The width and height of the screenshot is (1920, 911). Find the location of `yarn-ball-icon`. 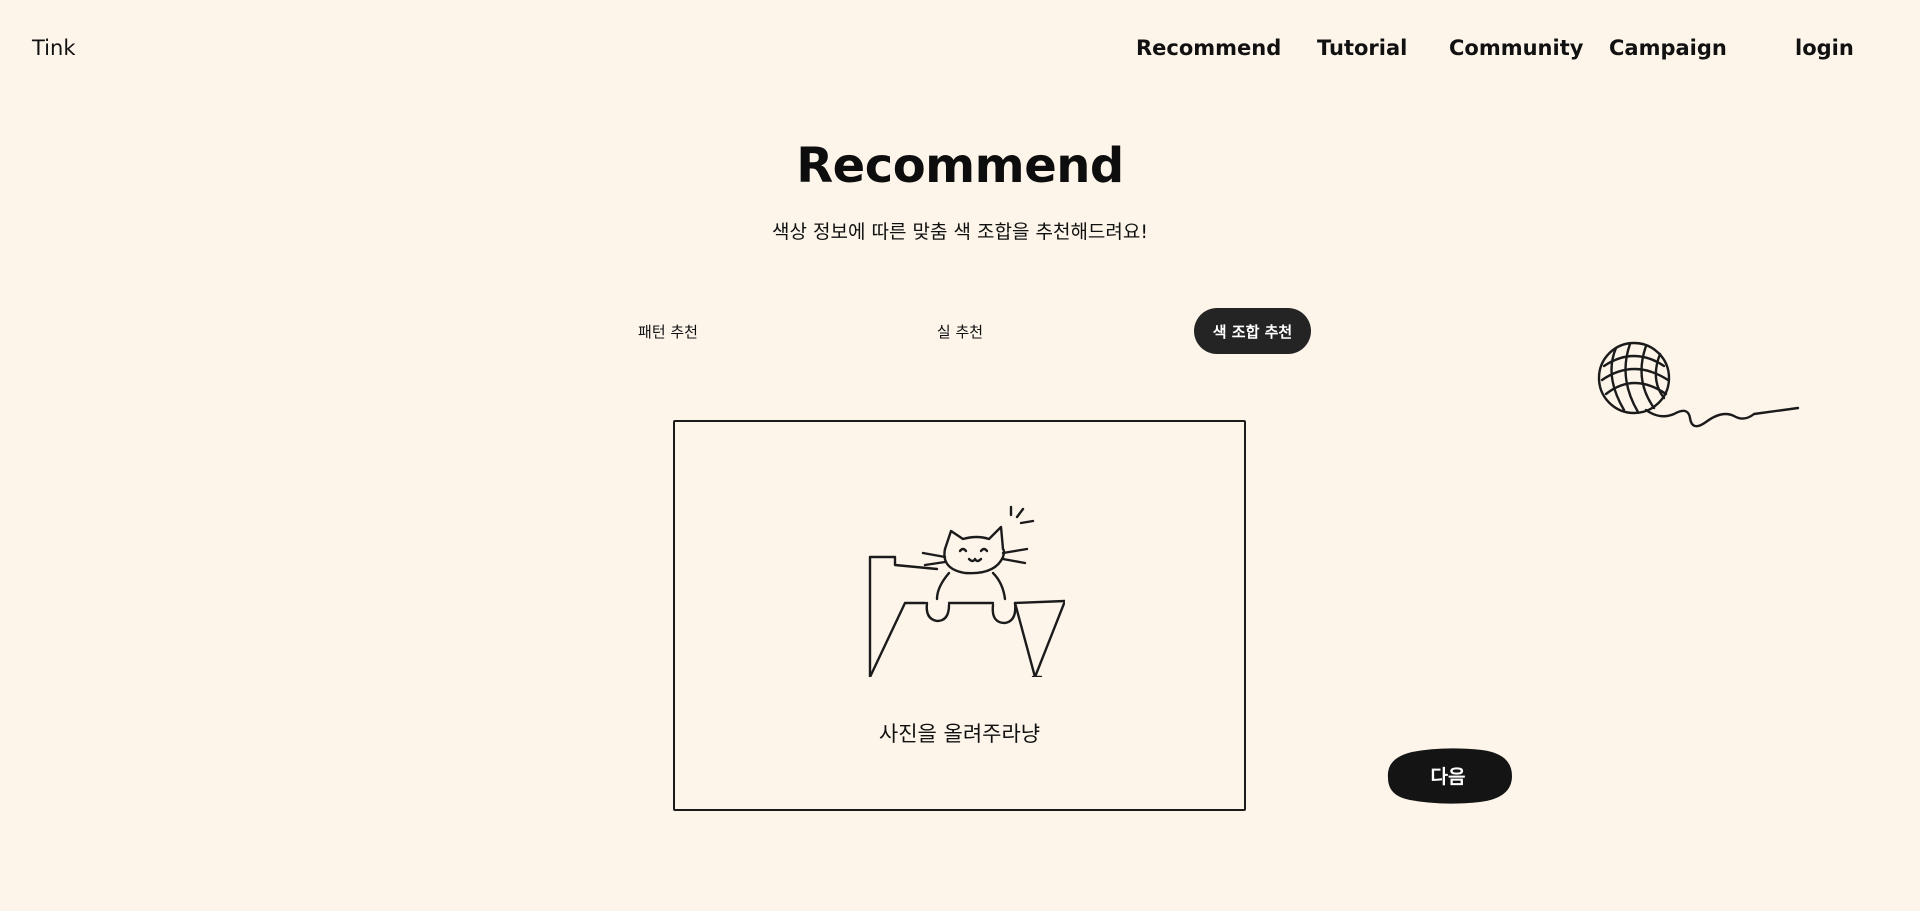

yarn-ball-icon is located at coordinates (1698, 384).